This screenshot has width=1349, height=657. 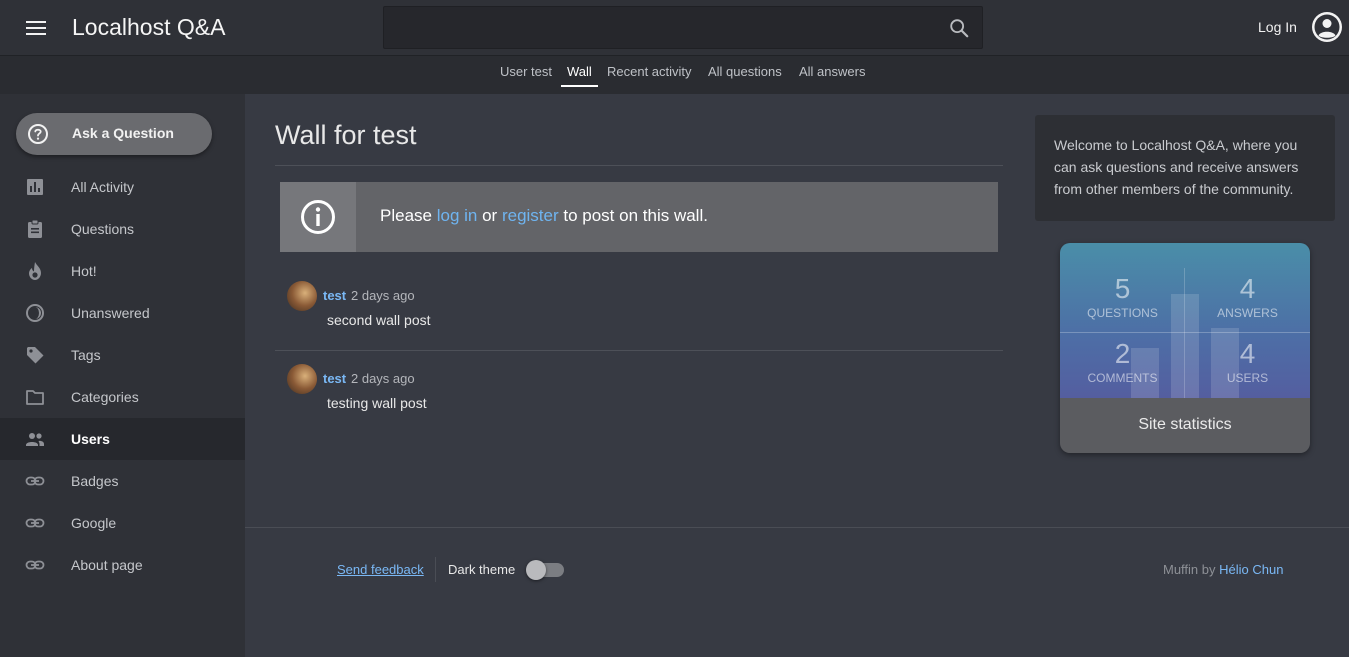 What do you see at coordinates (379, 320) in the screenshot?
I see `post-body: second wall post` at bounding box center [379, 320].